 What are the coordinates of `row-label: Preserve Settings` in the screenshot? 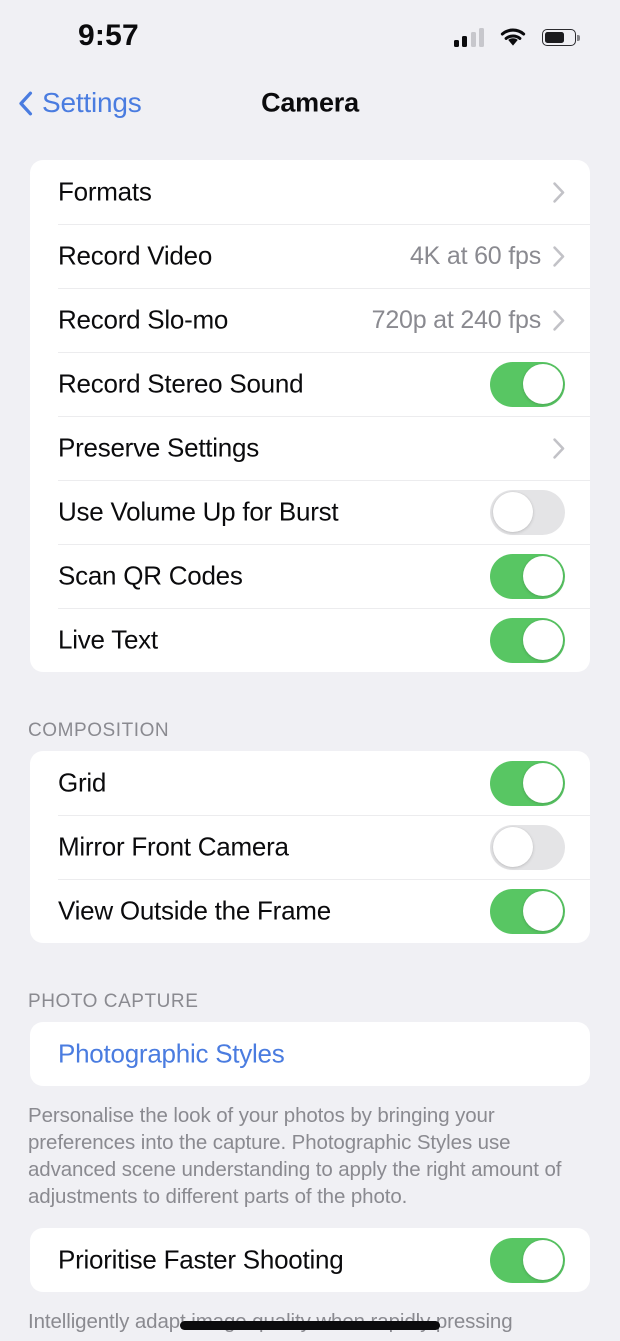 It's located at (158, 447).